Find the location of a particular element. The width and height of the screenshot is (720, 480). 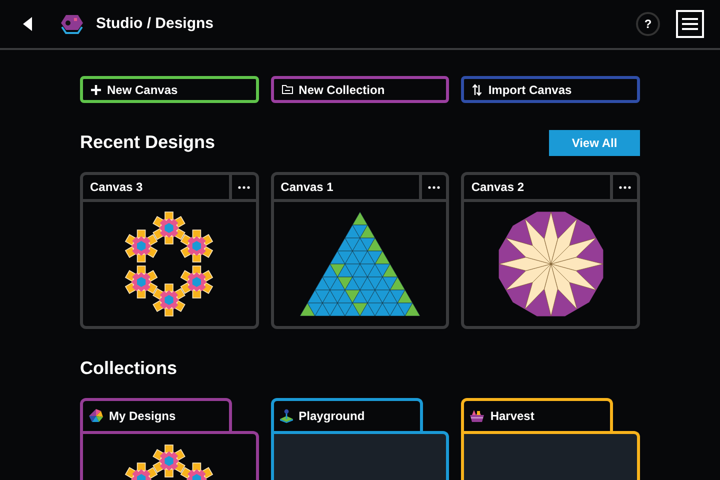

basket-icon is located at coordinates (477, 416).